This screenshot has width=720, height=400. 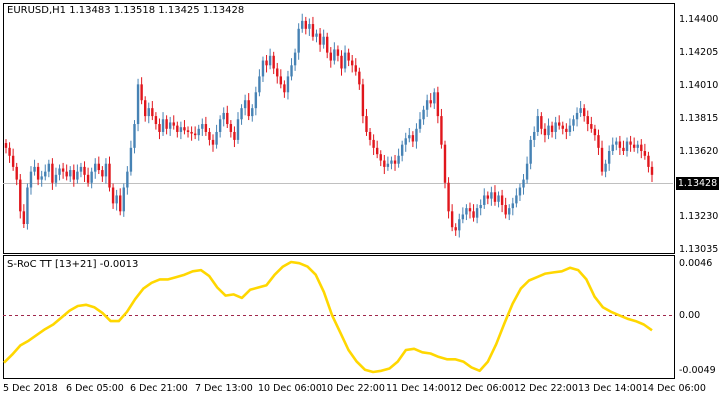 I want to click on time-axis-label: 13 Dec 14:00, so click(x=610, y=388).